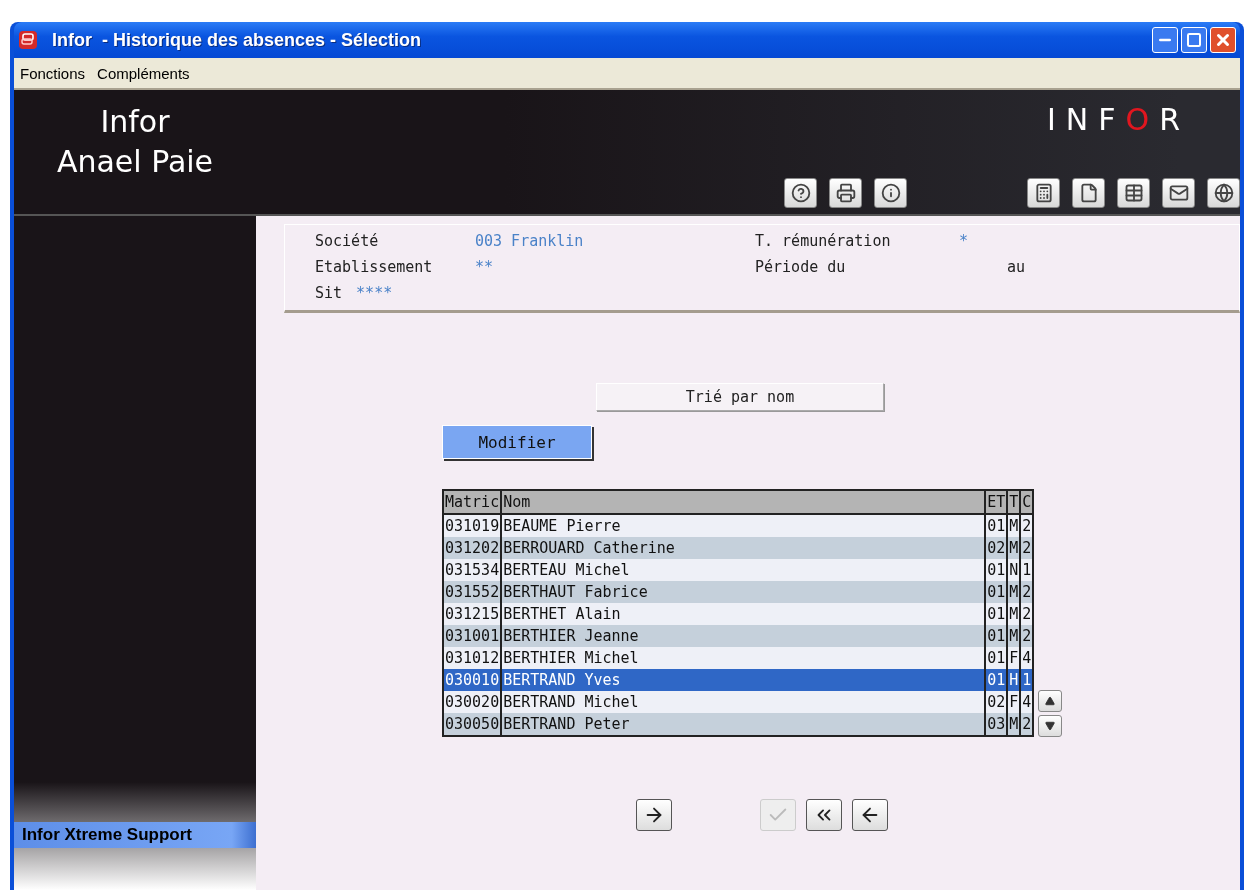  What do you see at coordinates (996, 502) in the screenshot?
I see `column-header: ET` at bounding box center [996, 502].